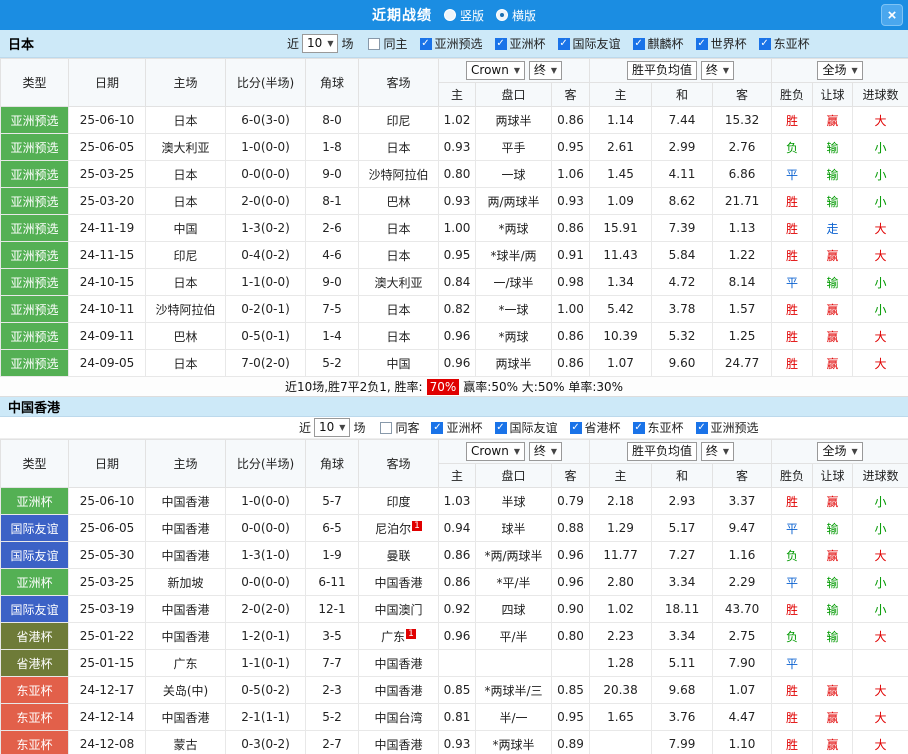  What do you see at coordinates (398, 501) in the screenshot?
I see `away-team: 印度` at bounding box center [398, 501].